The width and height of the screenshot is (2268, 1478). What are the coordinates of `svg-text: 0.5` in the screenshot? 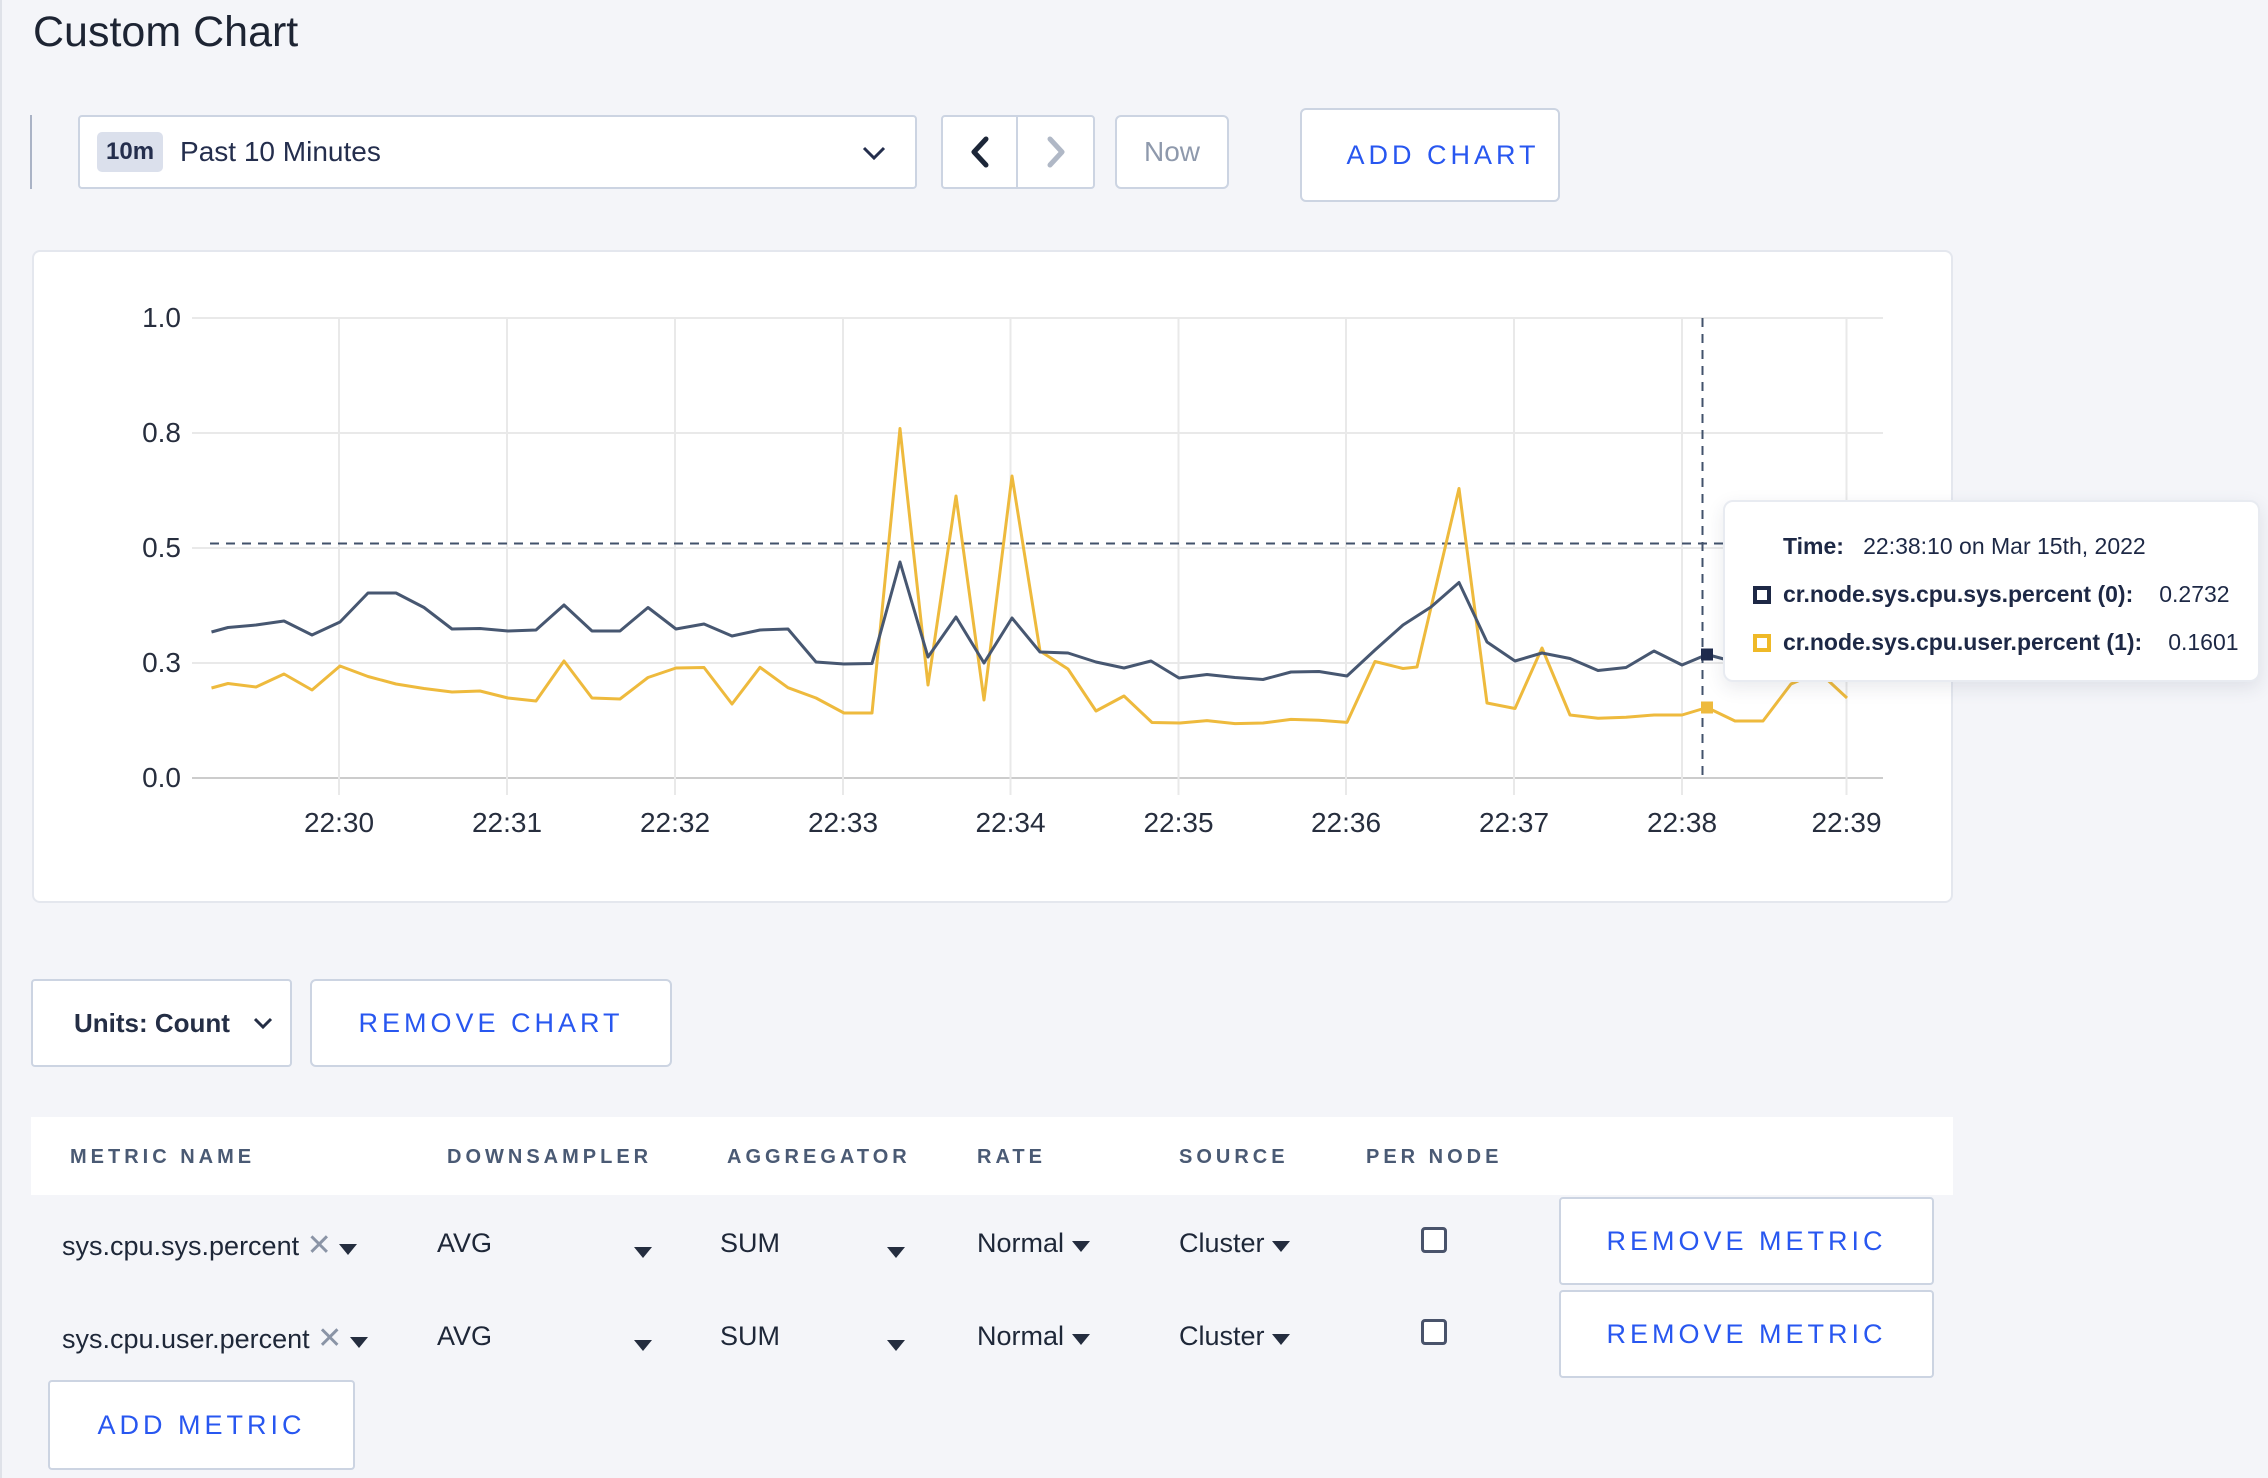 It's located at (161, 547).